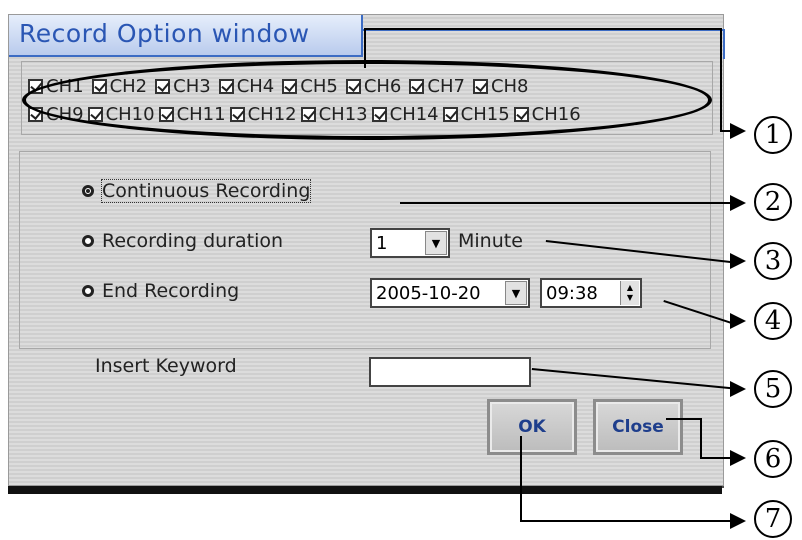 This screenshot has width=802, height=540. Describe the element at coordinates (773, 519) in the screenshot. I see `callout-number-7: 7` at that location.